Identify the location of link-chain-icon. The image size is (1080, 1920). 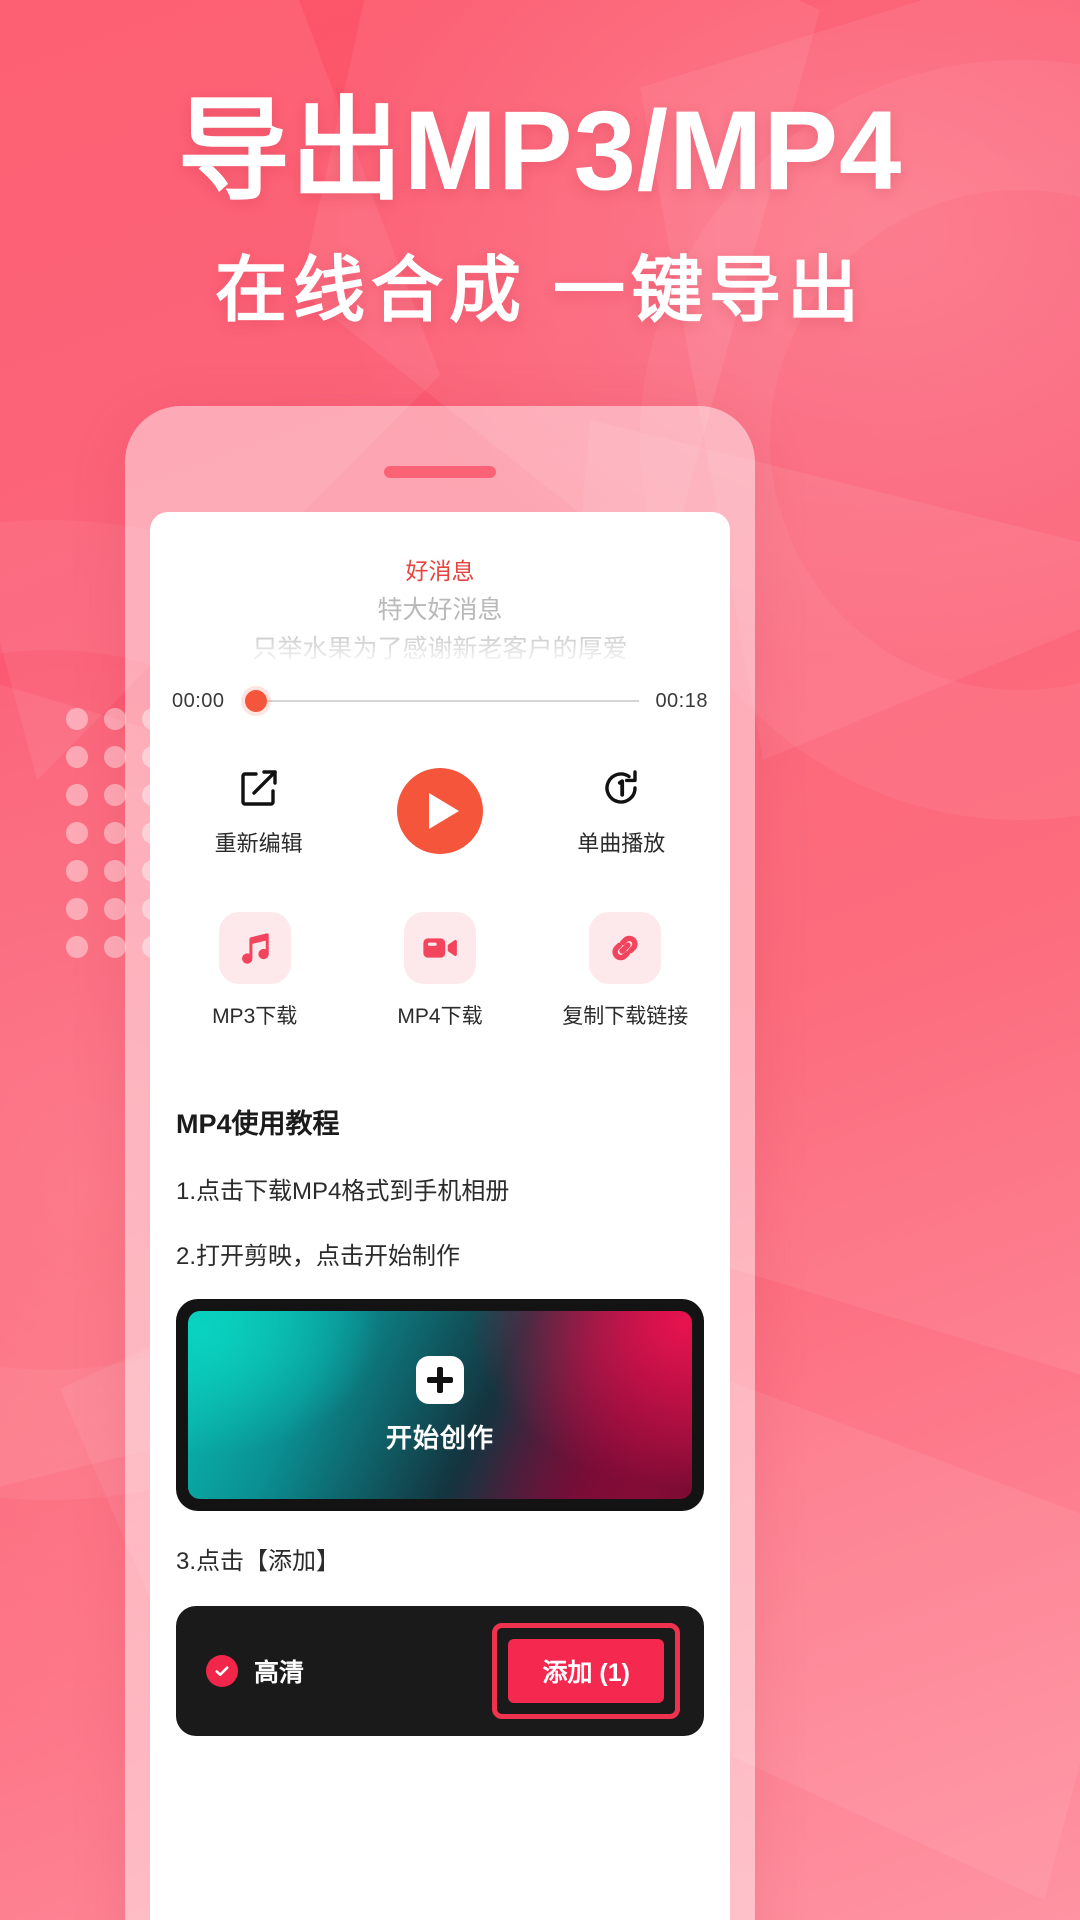
(625, 948).